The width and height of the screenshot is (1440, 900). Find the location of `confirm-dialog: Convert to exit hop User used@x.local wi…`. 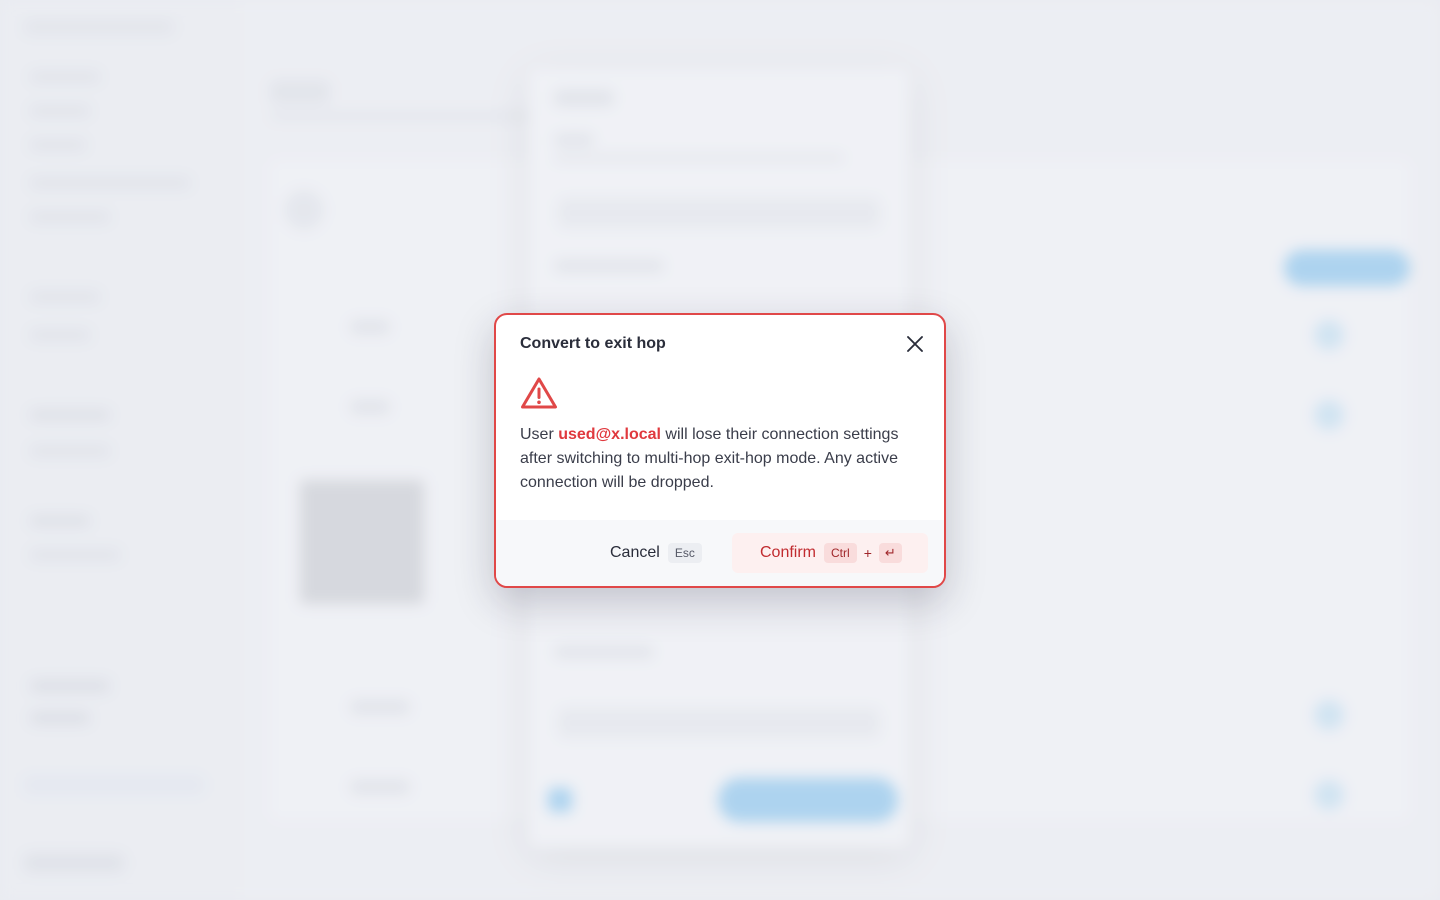

confirm-dialog: Convert to exit hop User used@x.local wi… is located at coordinates (720, 450).